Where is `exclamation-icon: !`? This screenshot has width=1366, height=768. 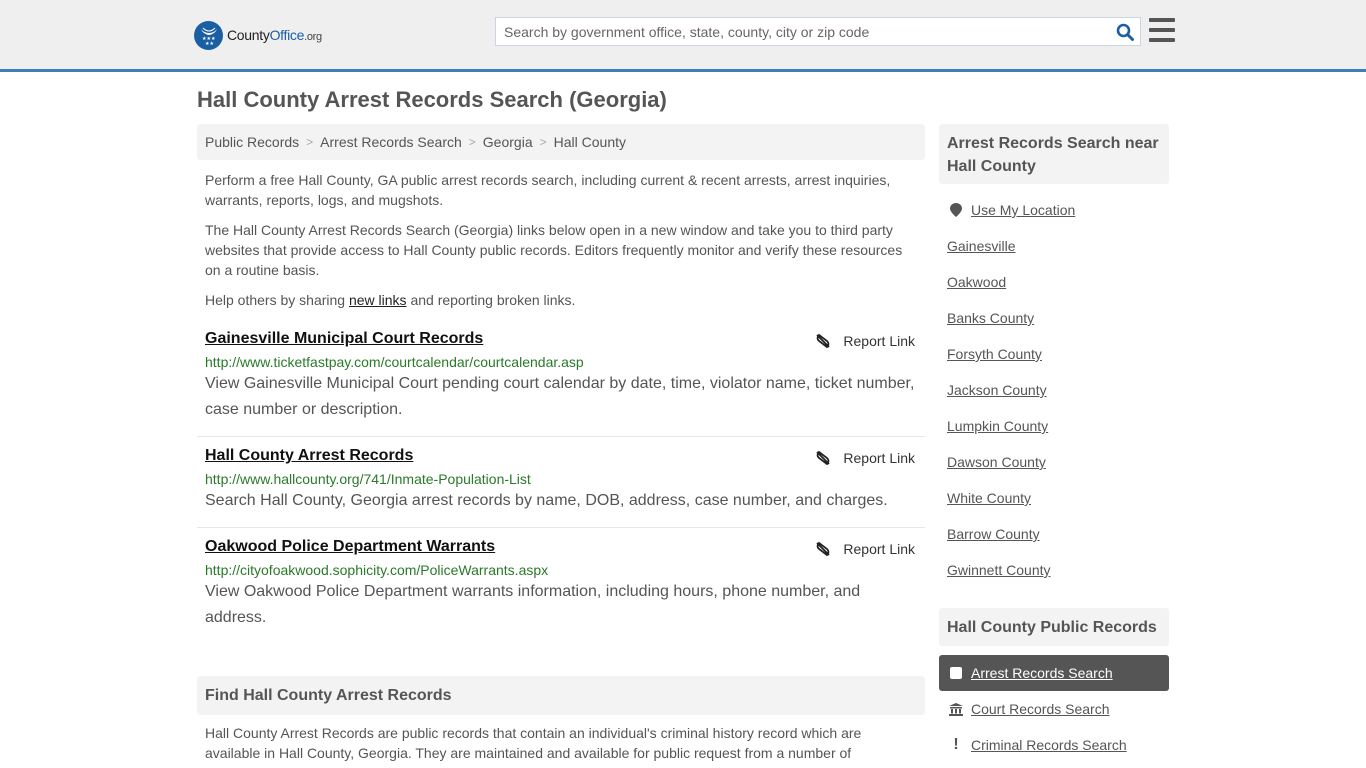
exclamation-icon: ! is located at coordinates (956, 744).